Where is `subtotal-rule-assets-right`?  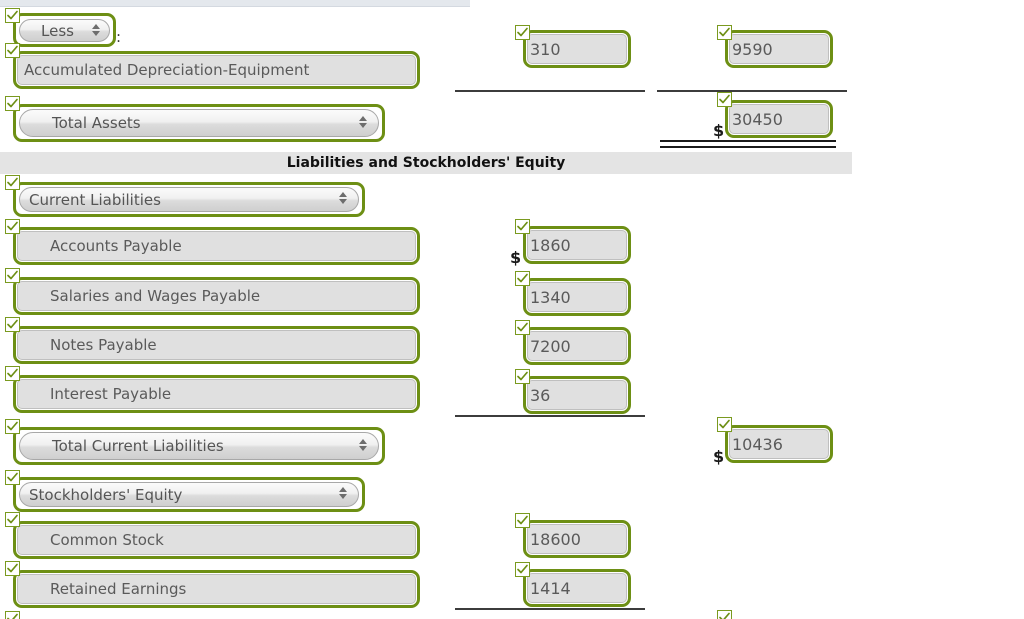 subtotal-rule-assets-right is located at coordinates (752, 91).